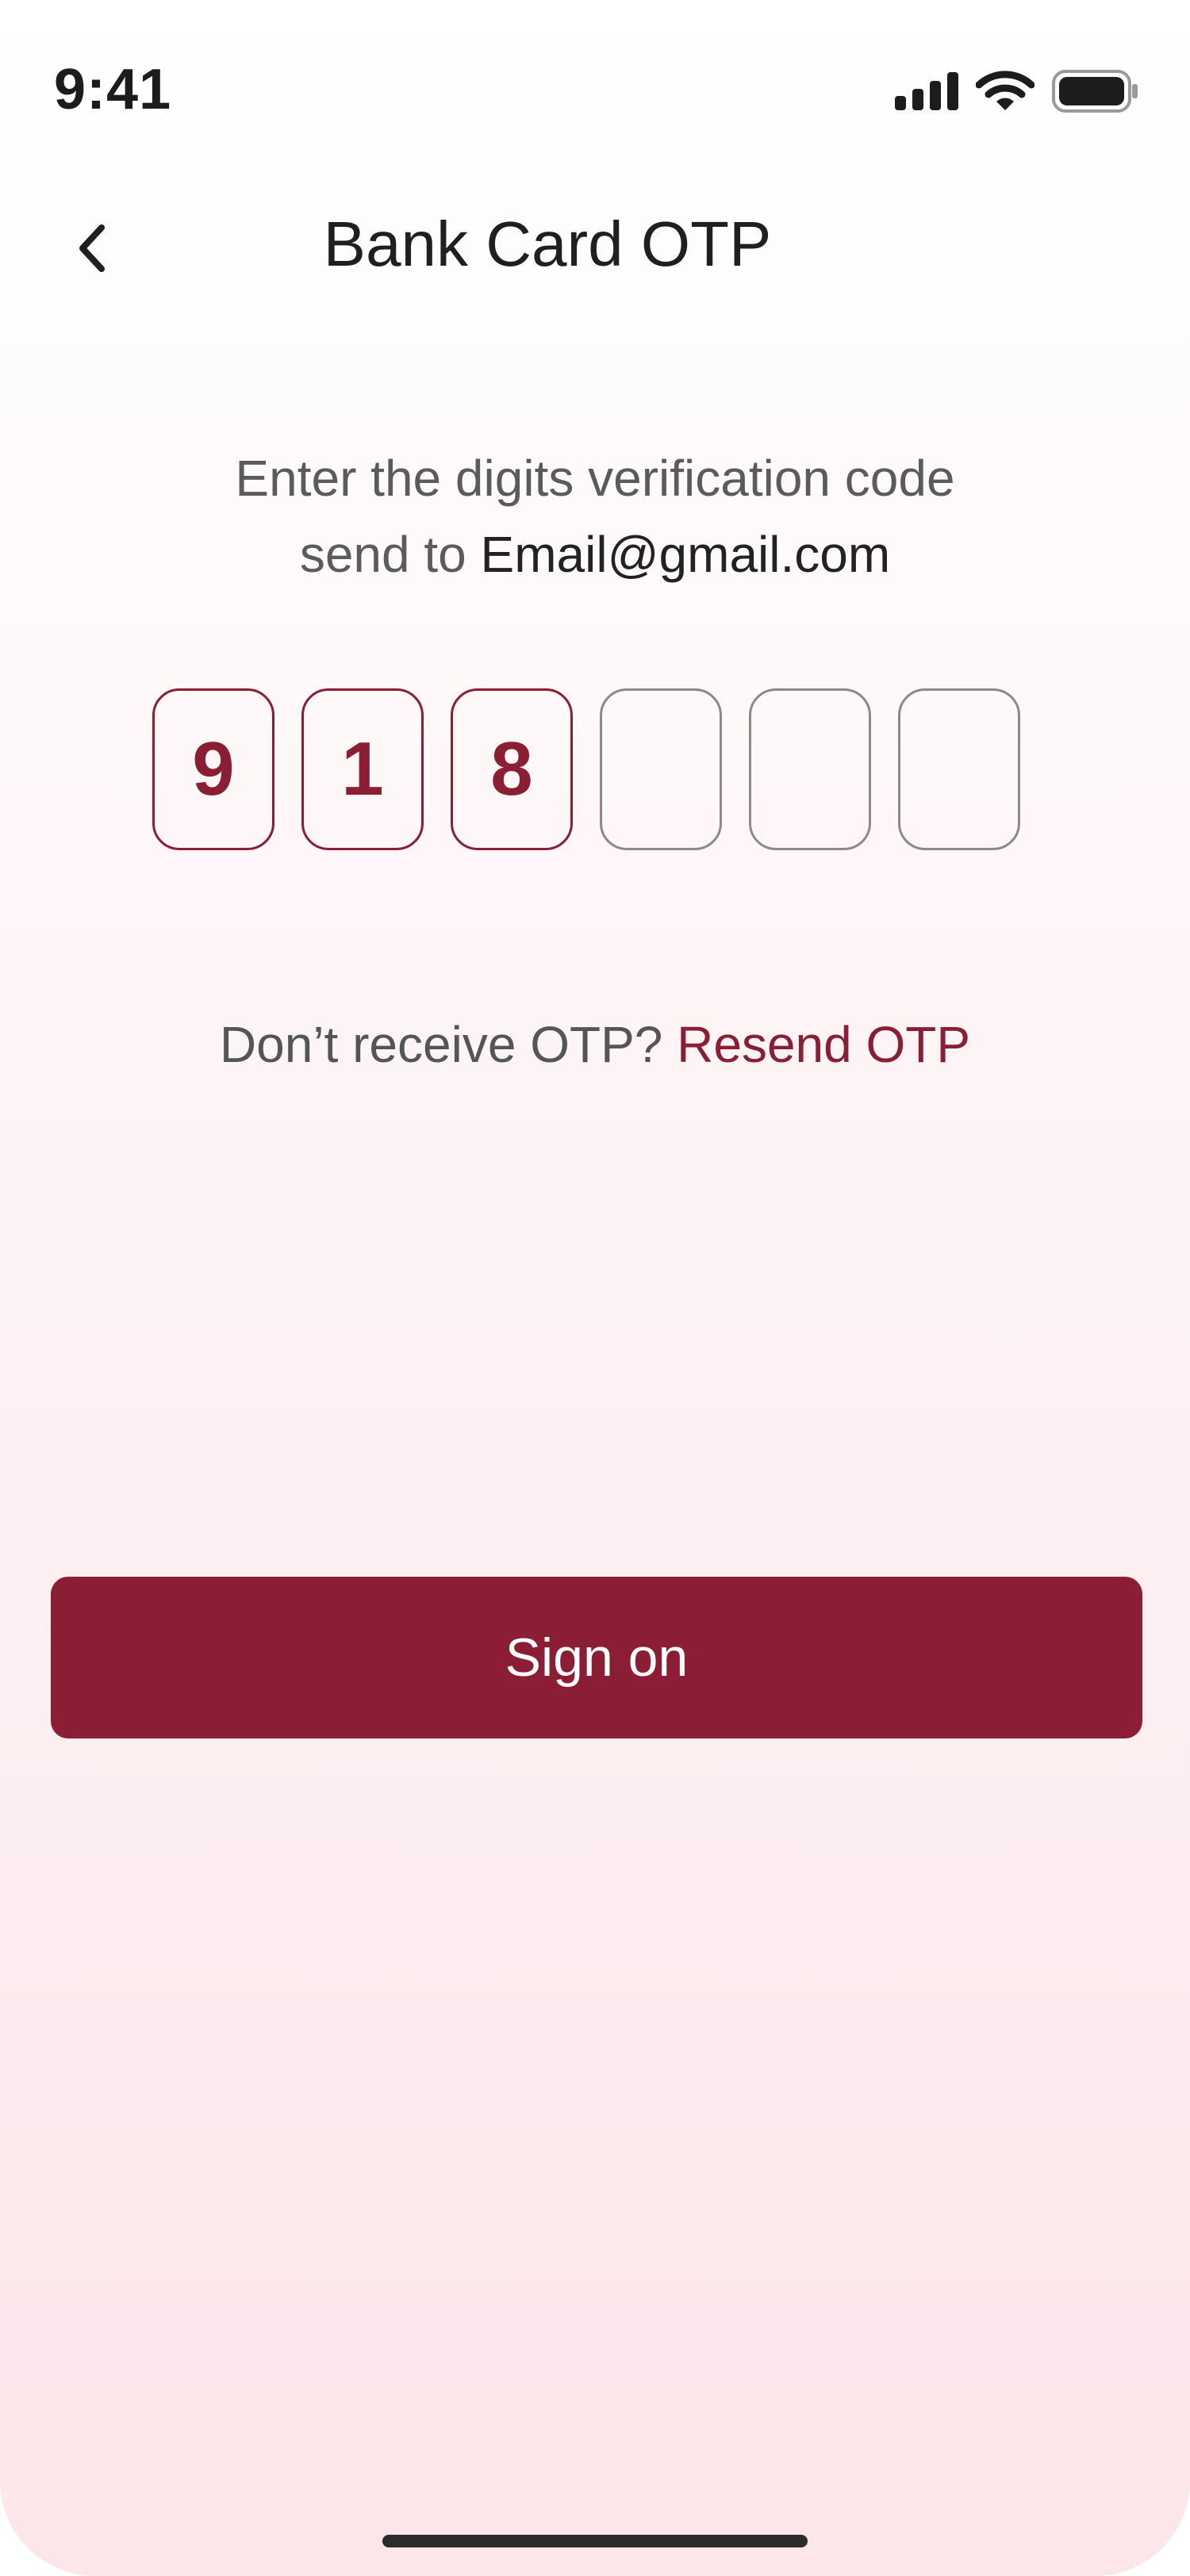 This screenshot has width=1190, height=2576. Describe the element at coordinates (685, 554) in the screenshot. I see `email-address: Email@gmail.com` at that location.